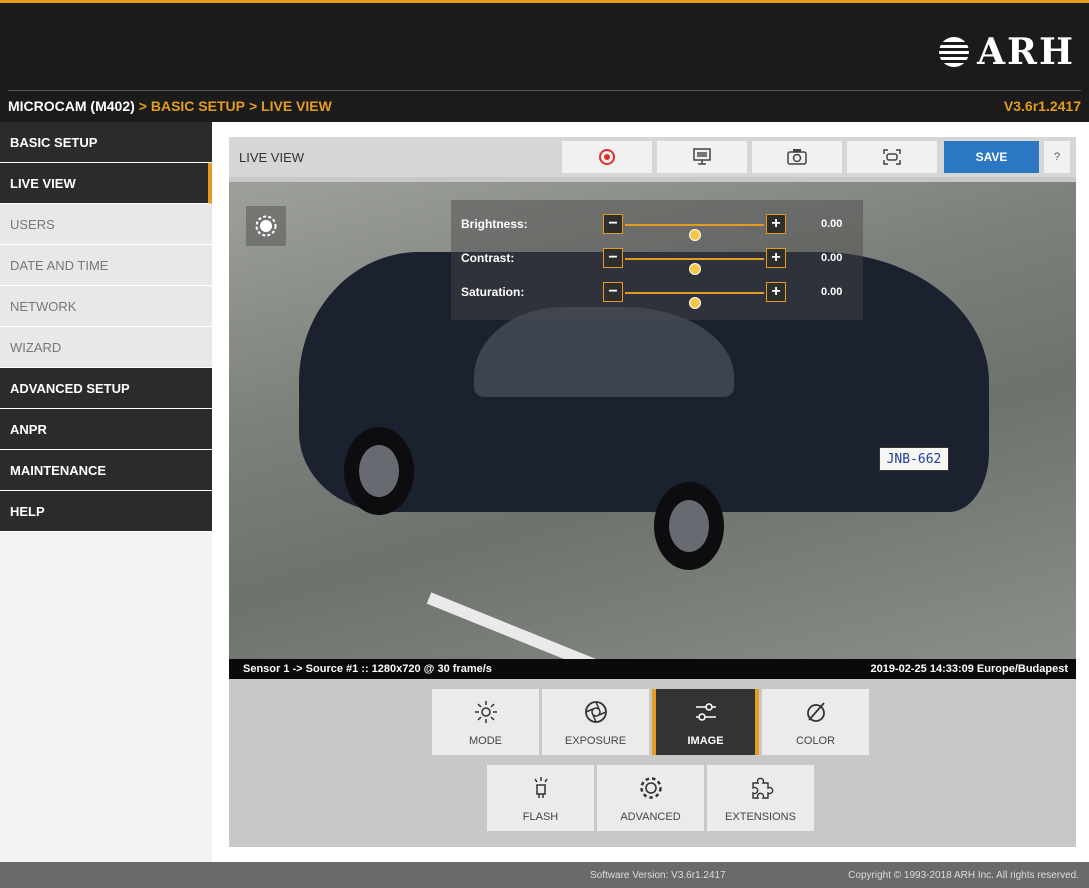  Describe the element at coordinates (776, 224) in the screenshot. I see `brightness-increase-button: +` at that location.